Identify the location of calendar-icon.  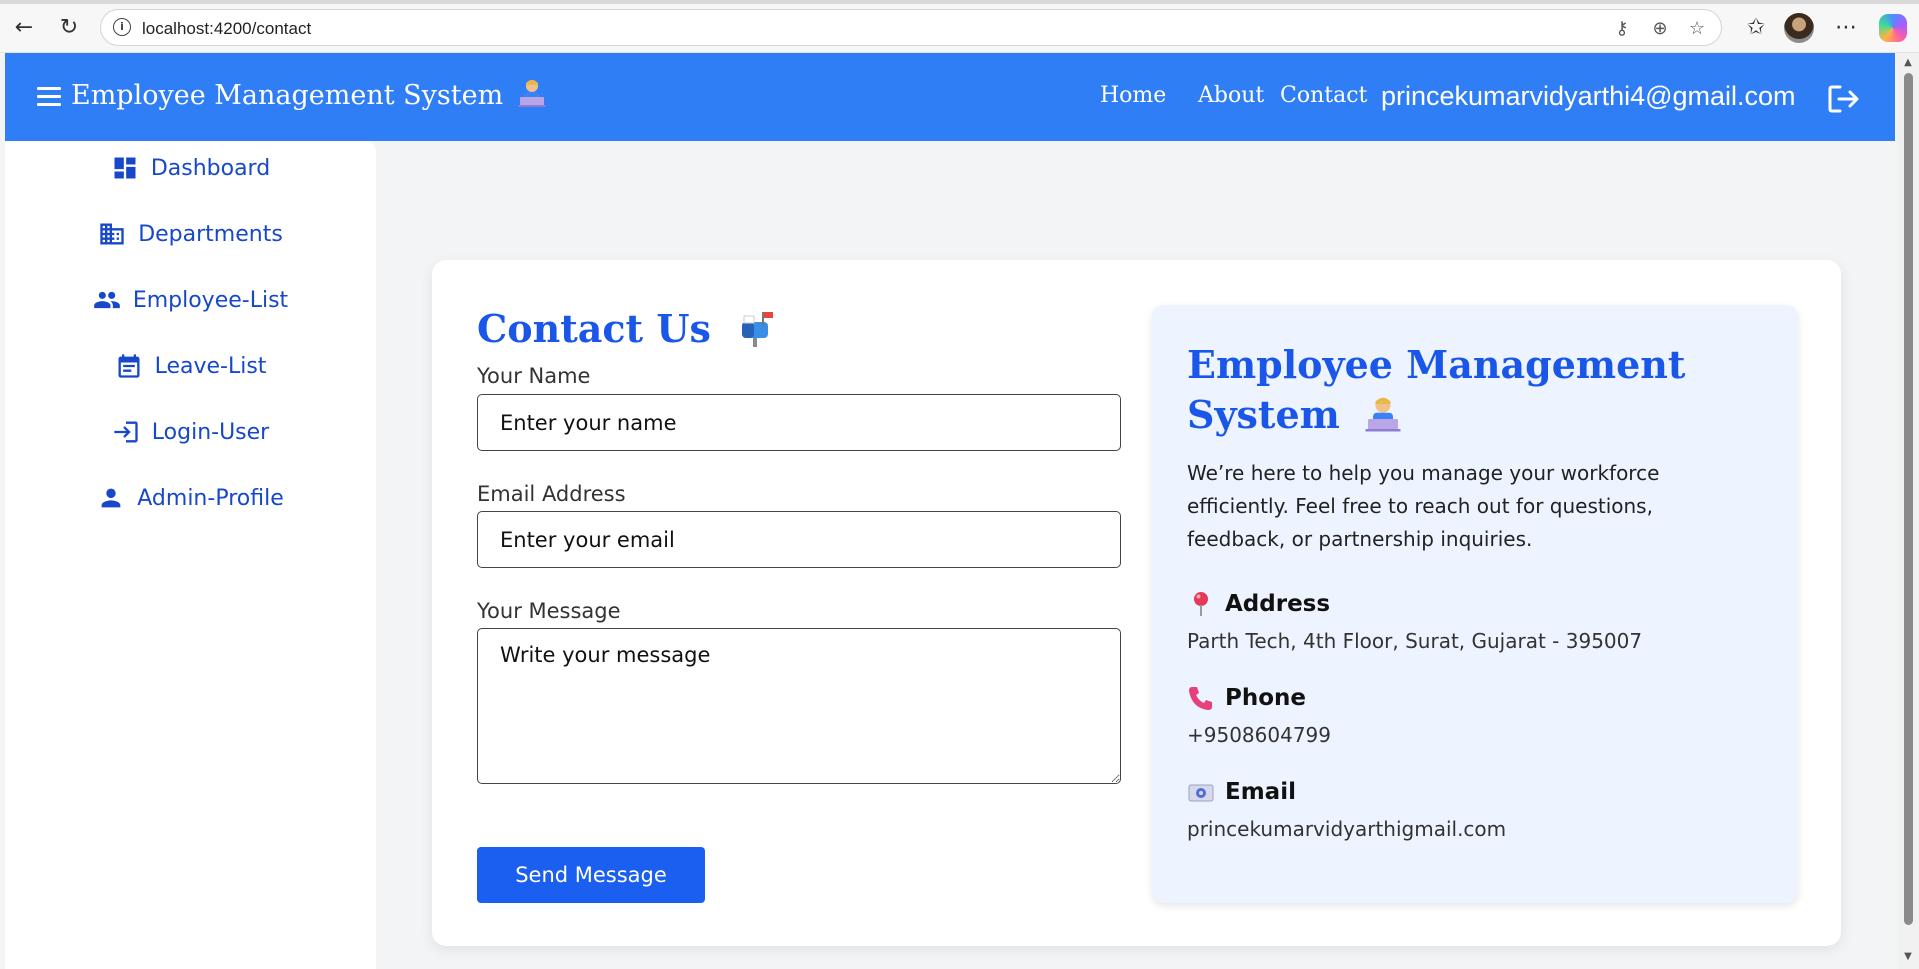
(129, 366).